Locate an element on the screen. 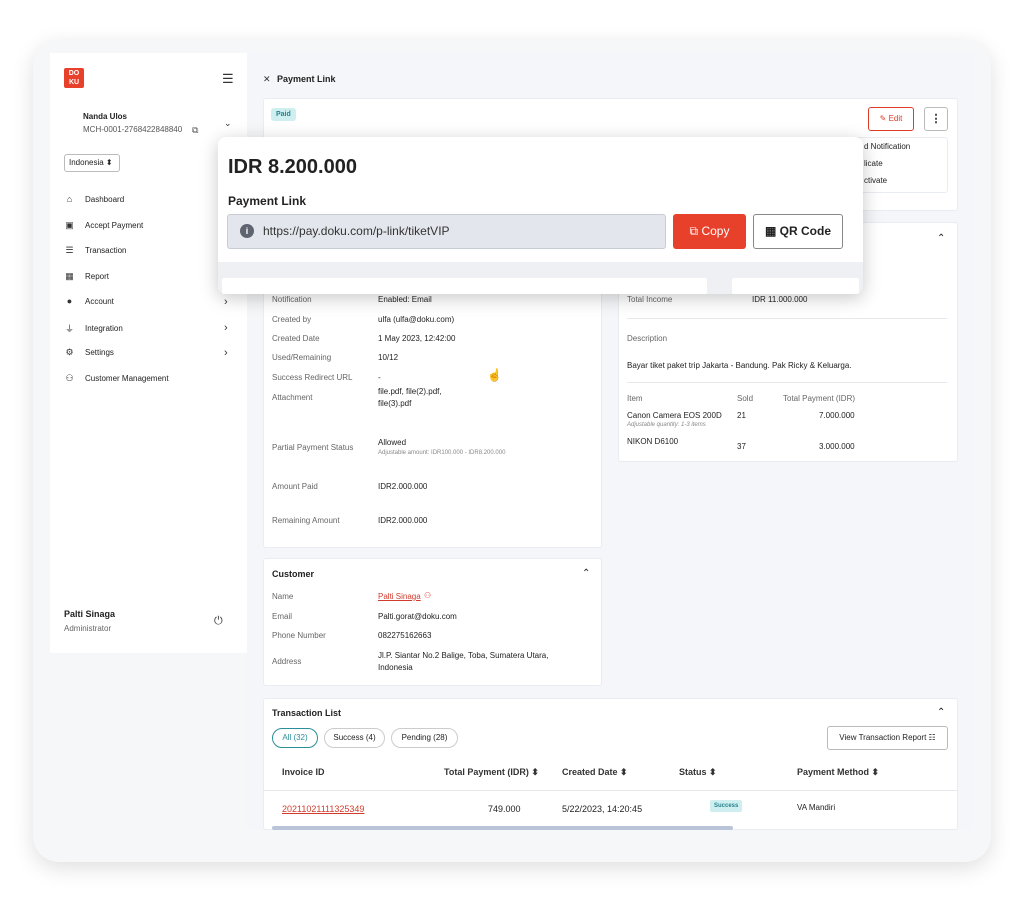  row-total: 749.000 is located at coordinates (504, 809).